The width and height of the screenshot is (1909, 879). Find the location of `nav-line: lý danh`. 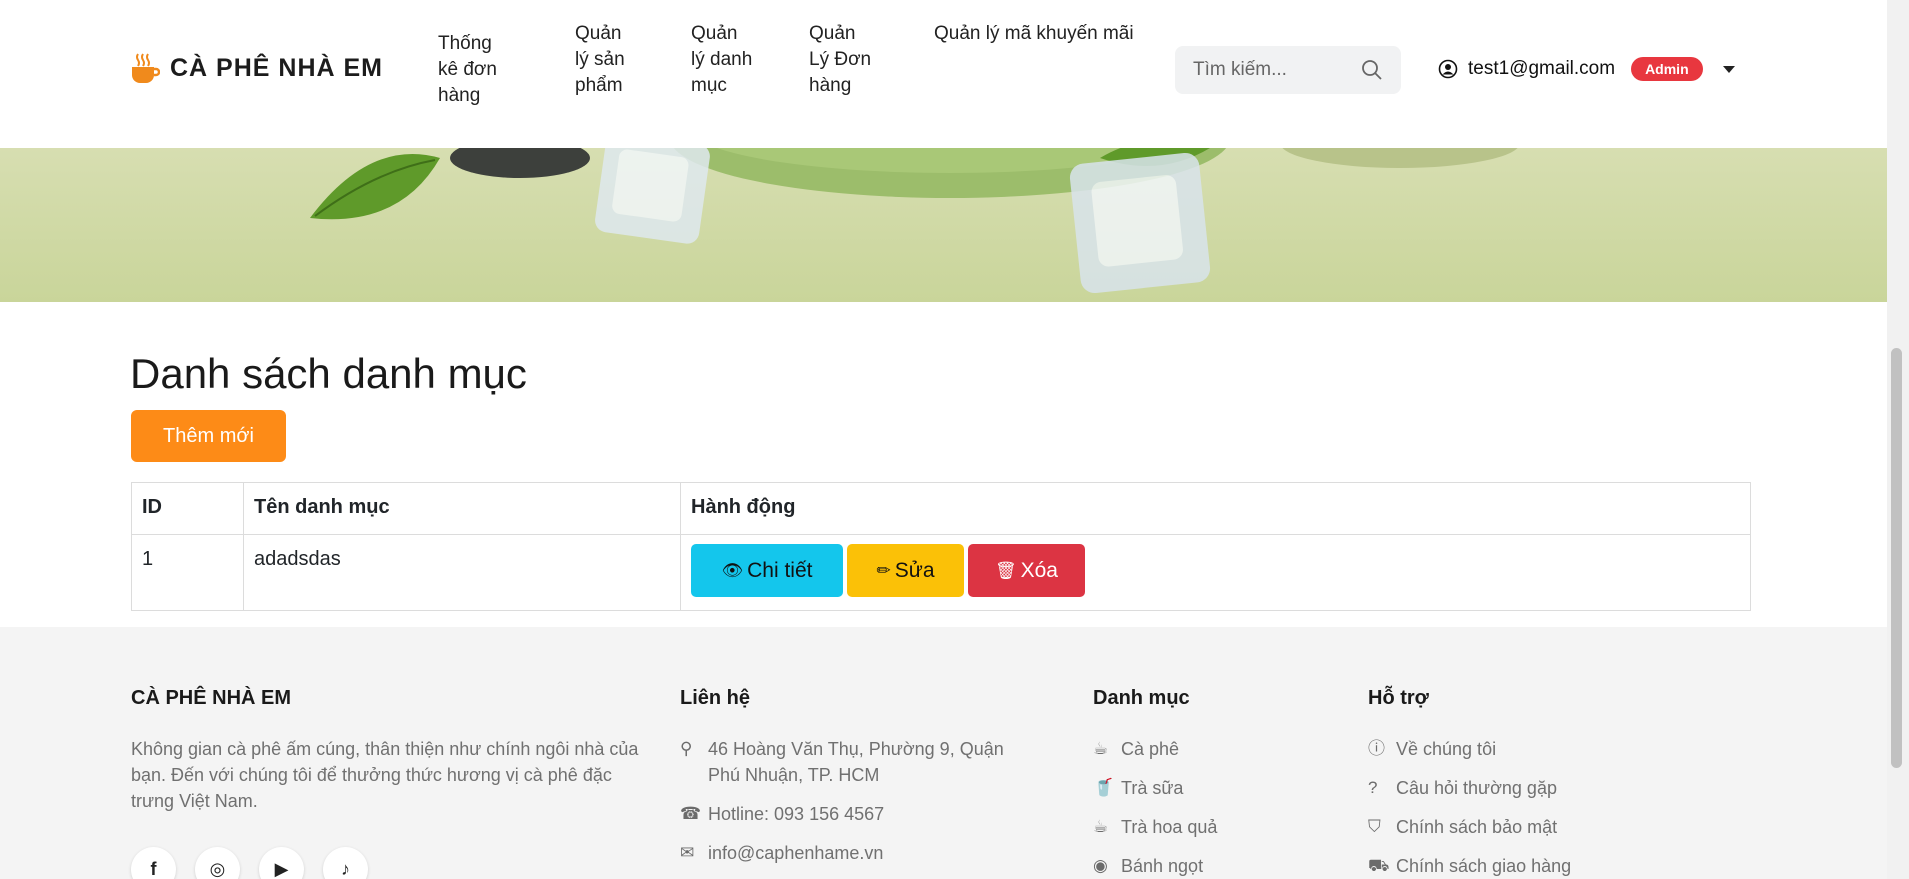

nav-line: lý danh is located at coordinates (722, 59).